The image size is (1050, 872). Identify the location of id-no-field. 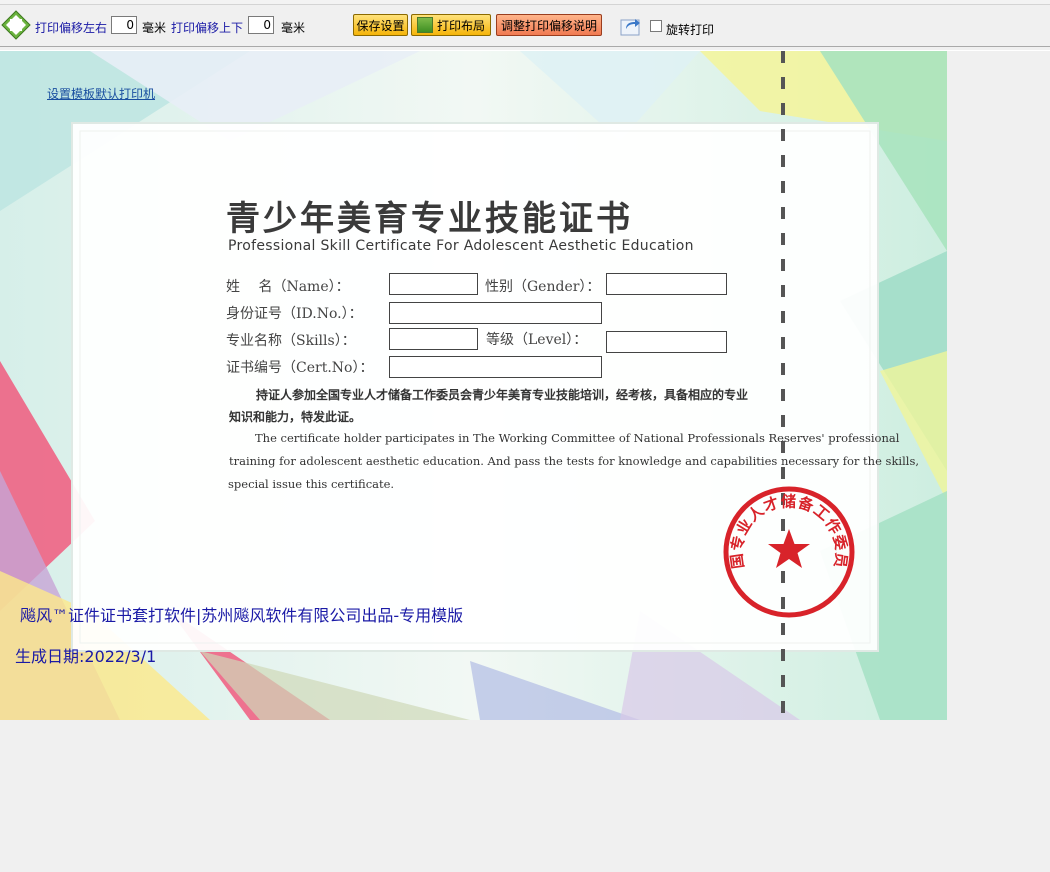
(495, 313).